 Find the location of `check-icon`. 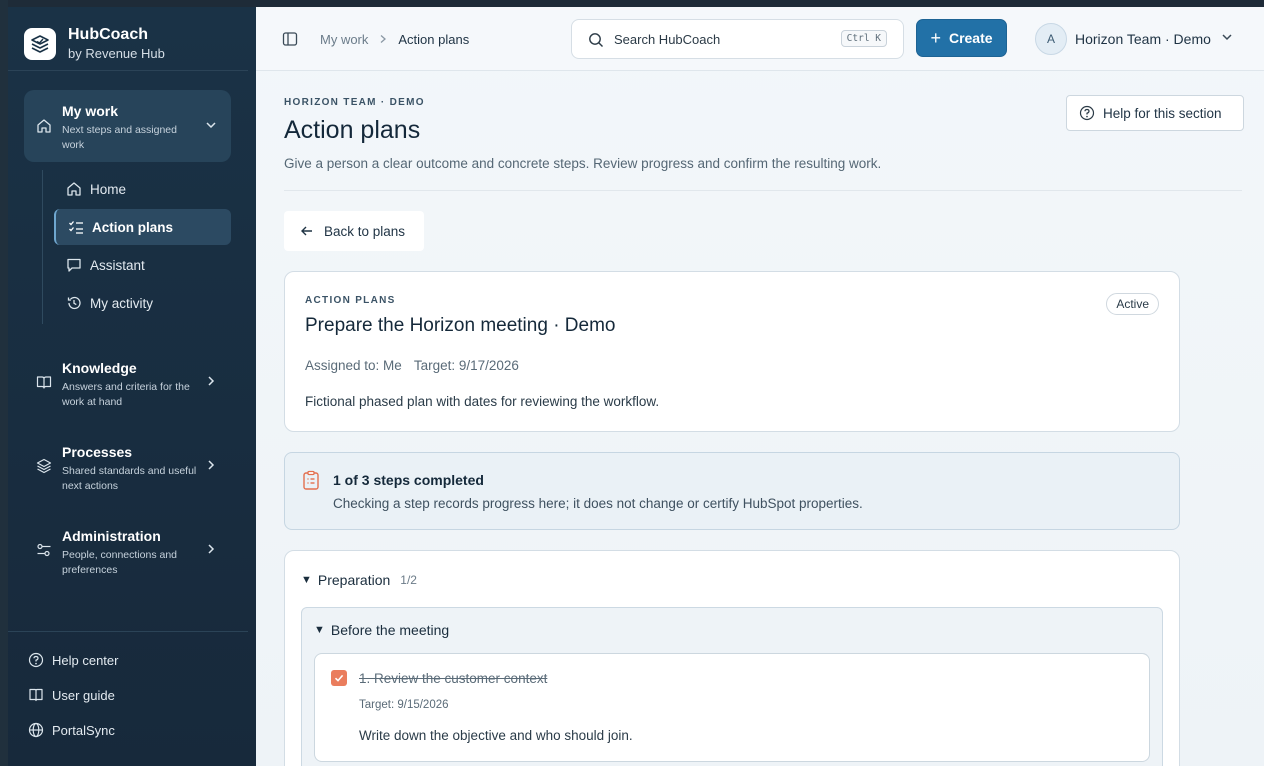

check-icon is located at coordinates (339, 678).